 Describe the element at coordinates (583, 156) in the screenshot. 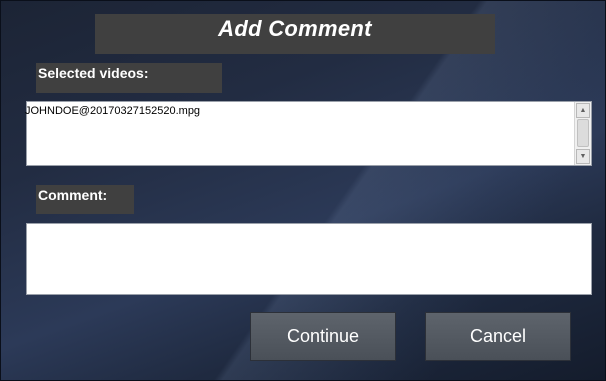

I see `scroll-down-arrow-icon: ▼` at that location.